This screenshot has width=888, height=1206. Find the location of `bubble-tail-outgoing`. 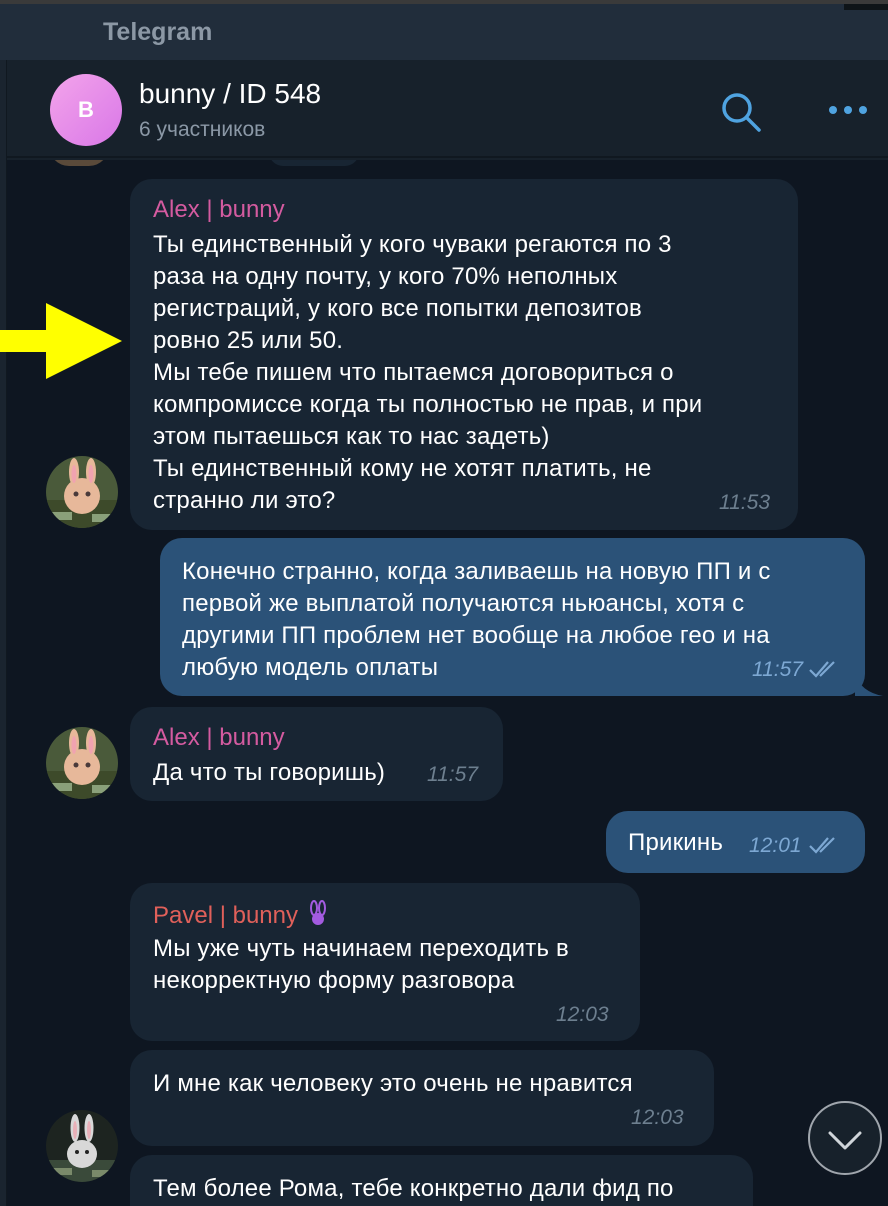

bubble-tail-outgoing is located at coordinates (869, 685).